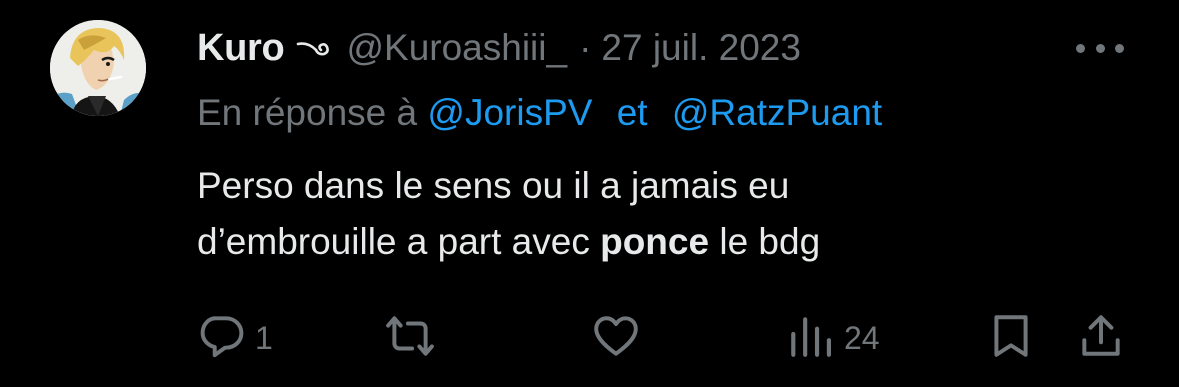  Describe the element at coordinates (632, 112) in the screenshot. I see `mention-conjunction: et` at that location.